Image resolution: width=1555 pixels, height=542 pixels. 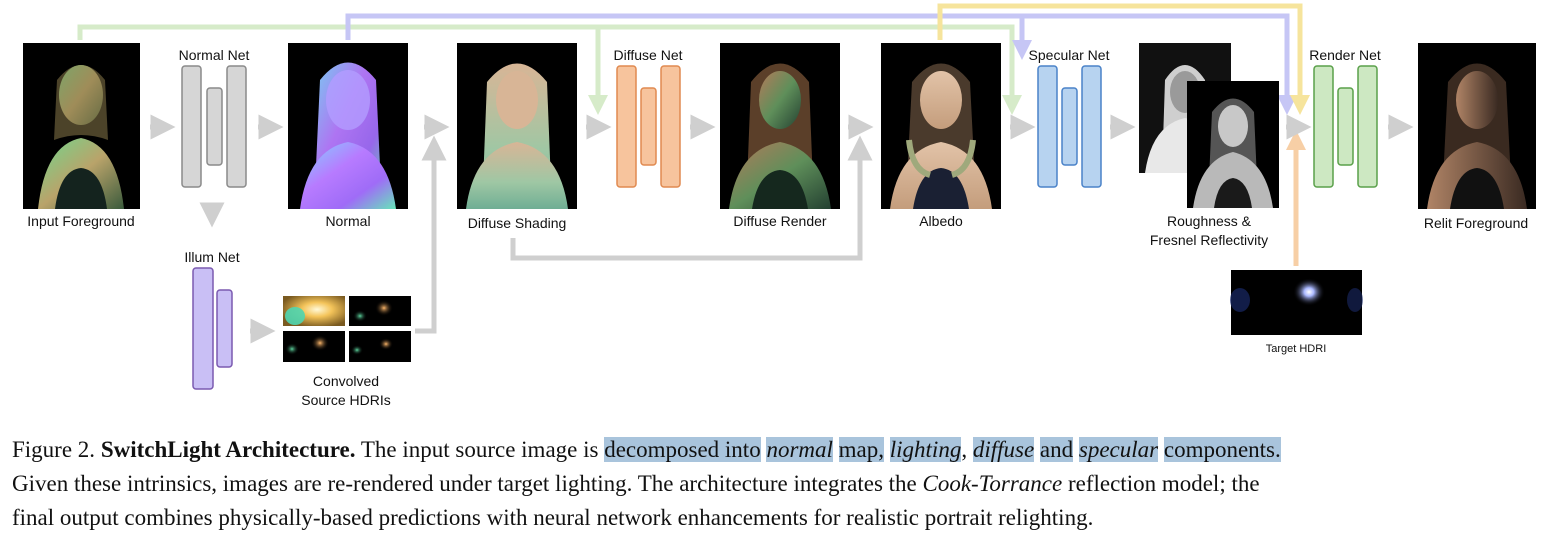 I want to click on caption-highlight-1: decomposed into, so click(x=682, y=449).